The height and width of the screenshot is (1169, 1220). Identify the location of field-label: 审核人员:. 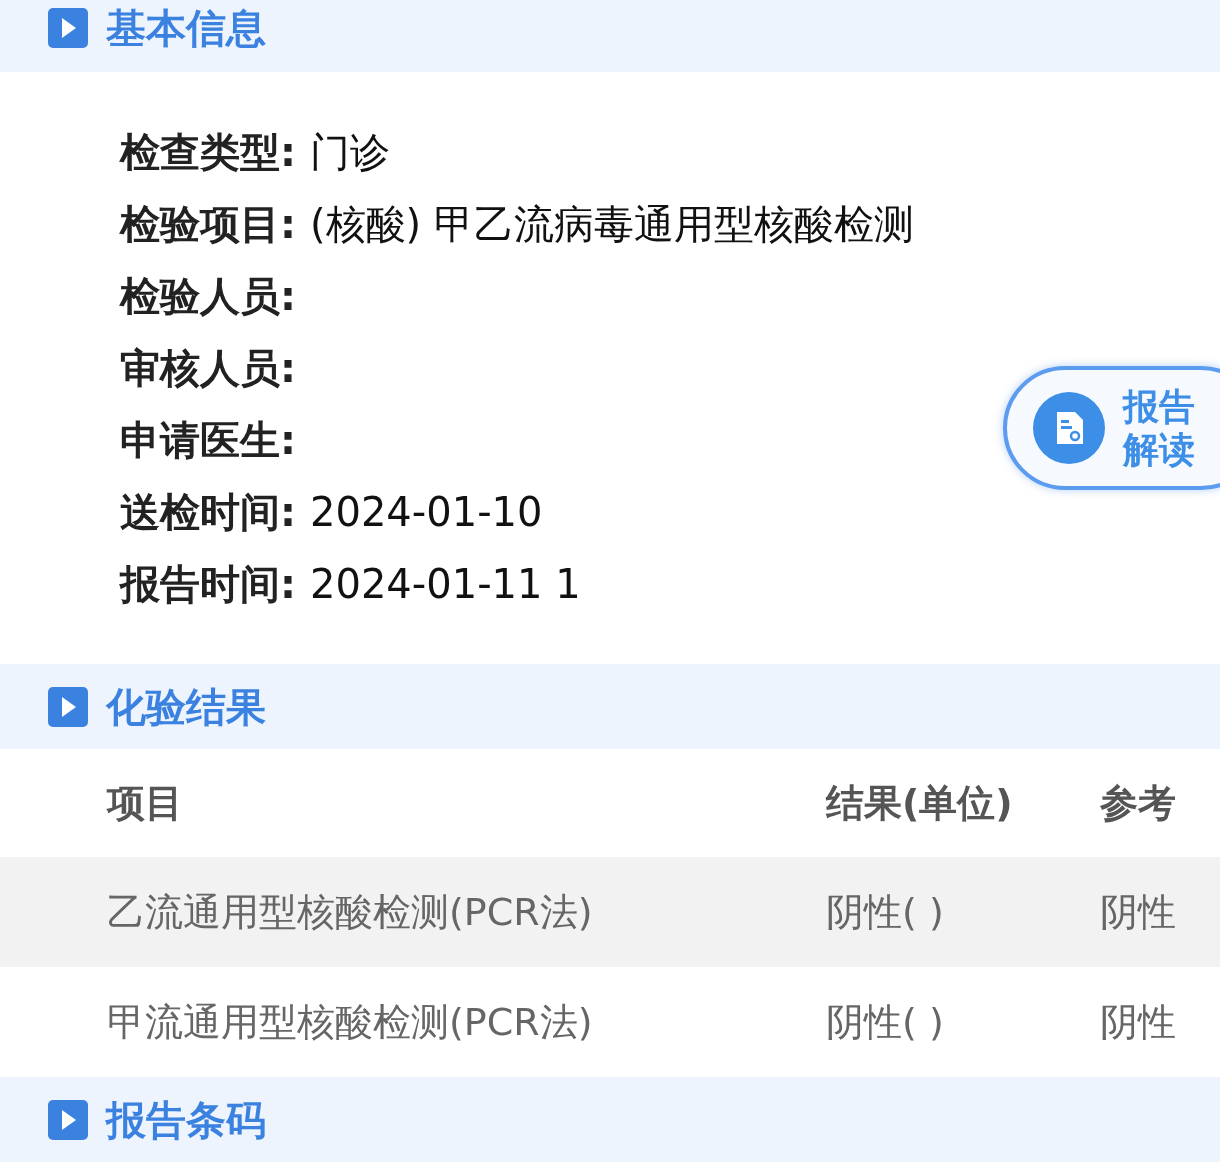
(208, 368).